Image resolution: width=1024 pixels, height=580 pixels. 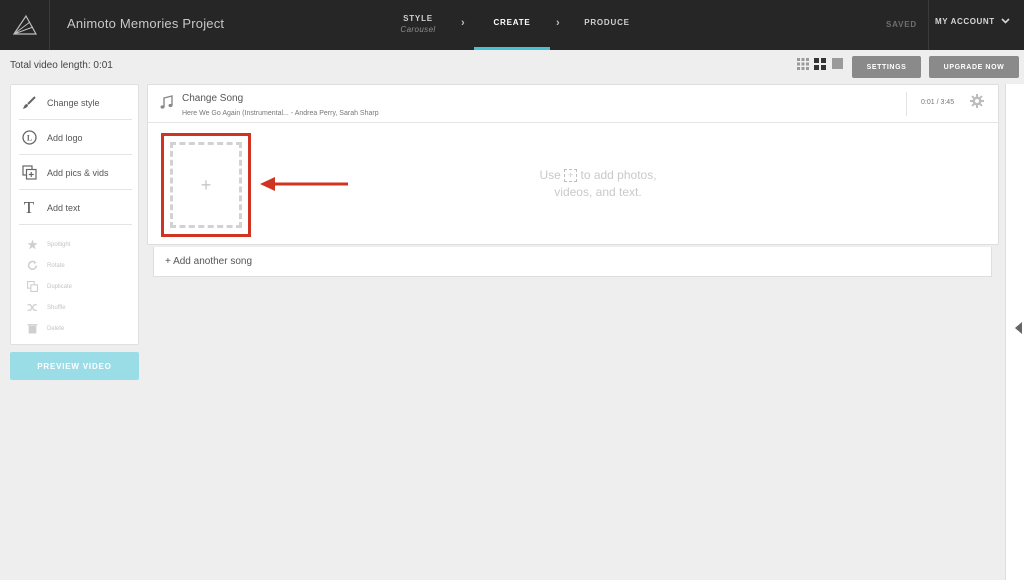 What do you see at coordinates (74, 366) in the screenshot?
I see `preview-video-button: PREVIEW VIDEO` at bounding box center [74, 366].